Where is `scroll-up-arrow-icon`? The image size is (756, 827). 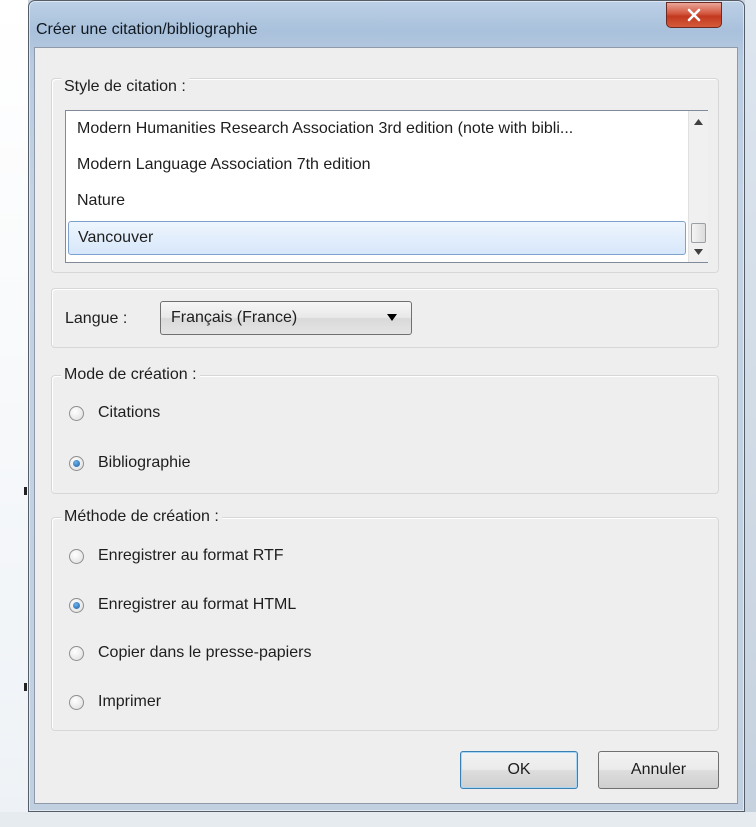 scroll-up-arrow-icon is located at coordinates (698, 122).